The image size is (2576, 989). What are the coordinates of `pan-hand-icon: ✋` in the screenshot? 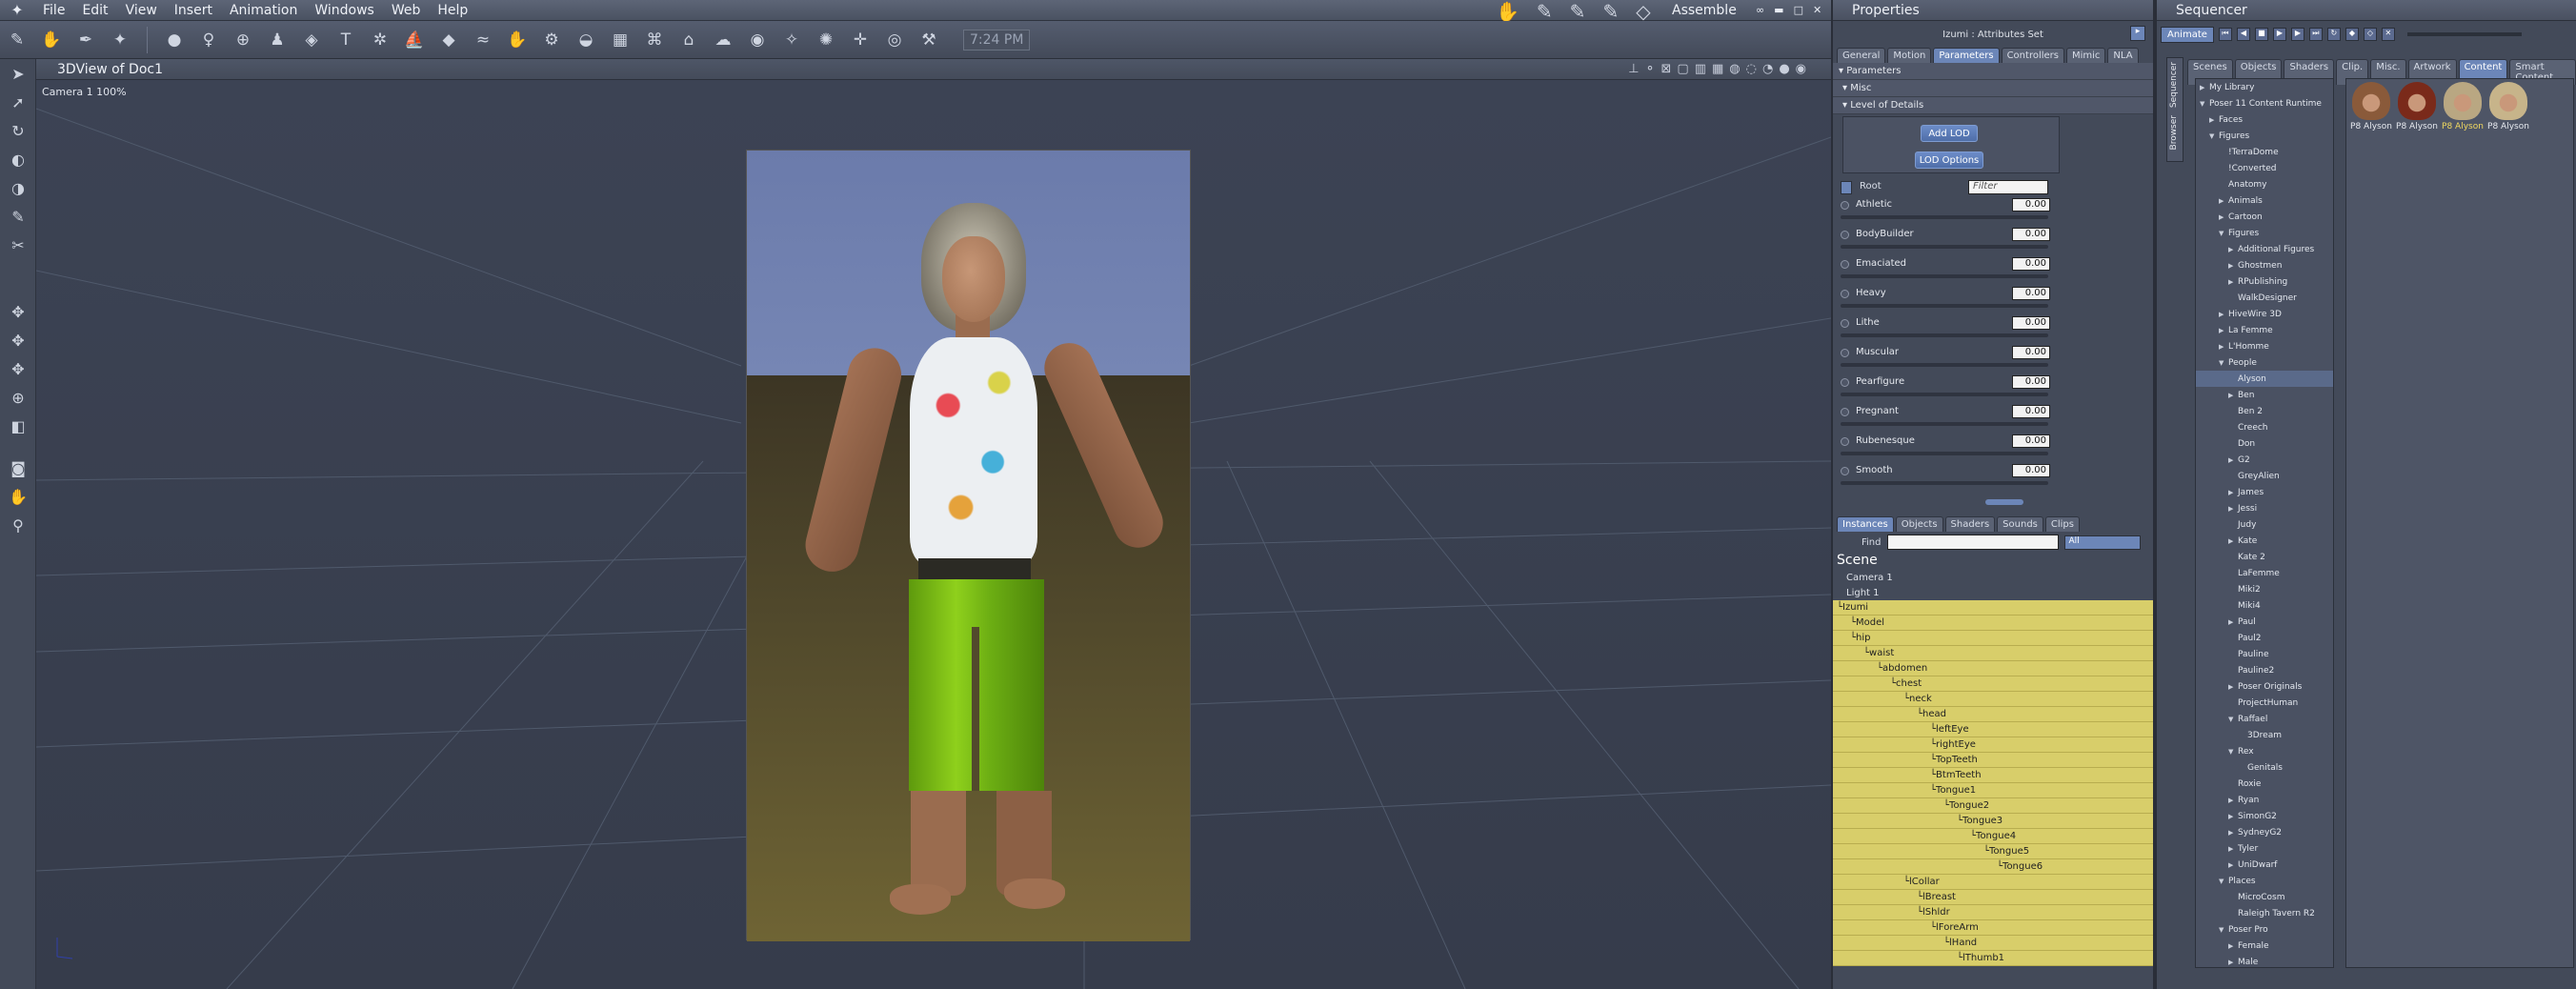 It's located at (18, 496).